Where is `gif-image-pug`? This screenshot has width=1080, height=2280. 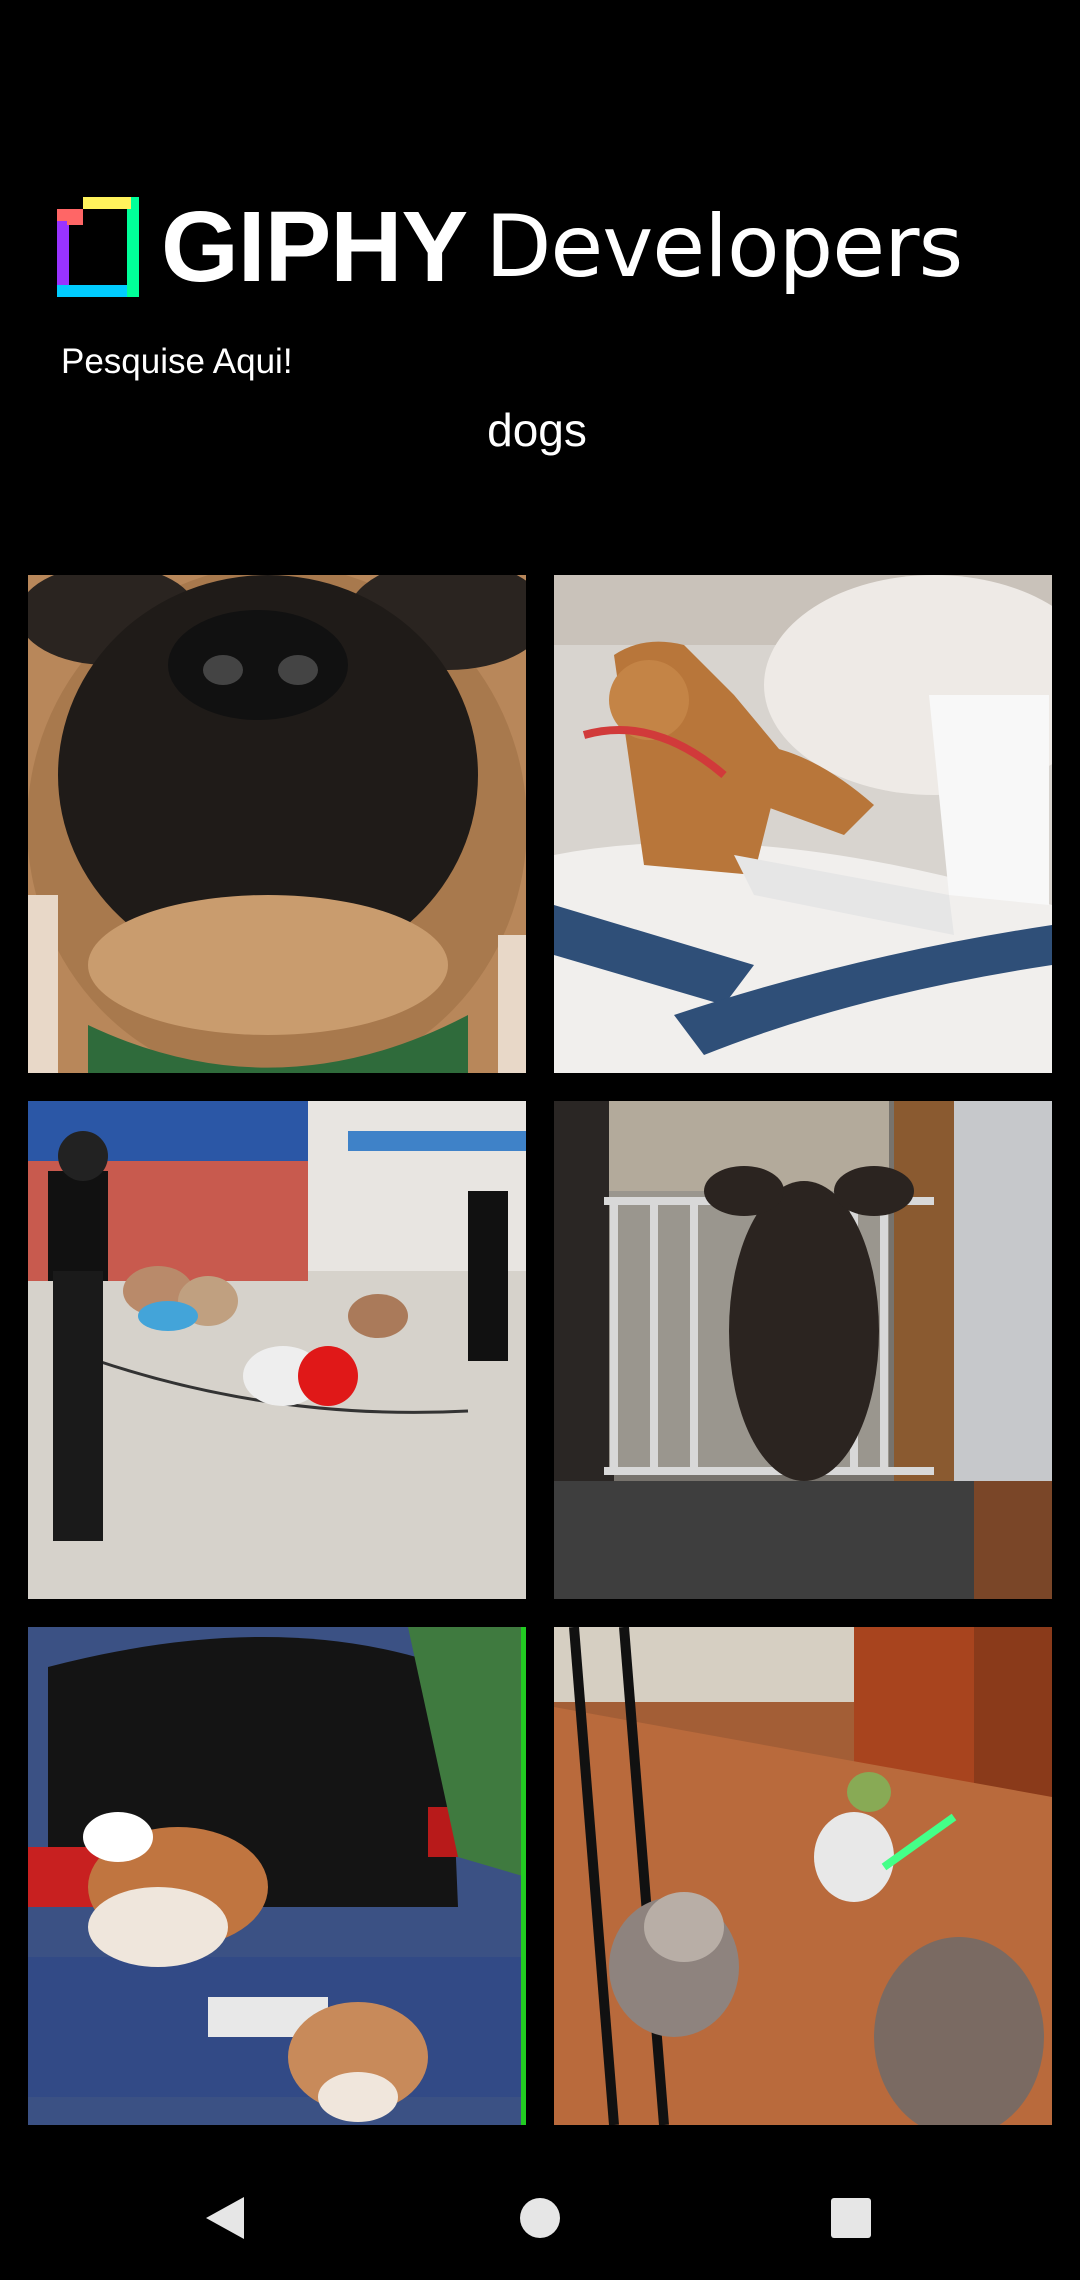 gif-image-pug is located at coordinates (277, 824).